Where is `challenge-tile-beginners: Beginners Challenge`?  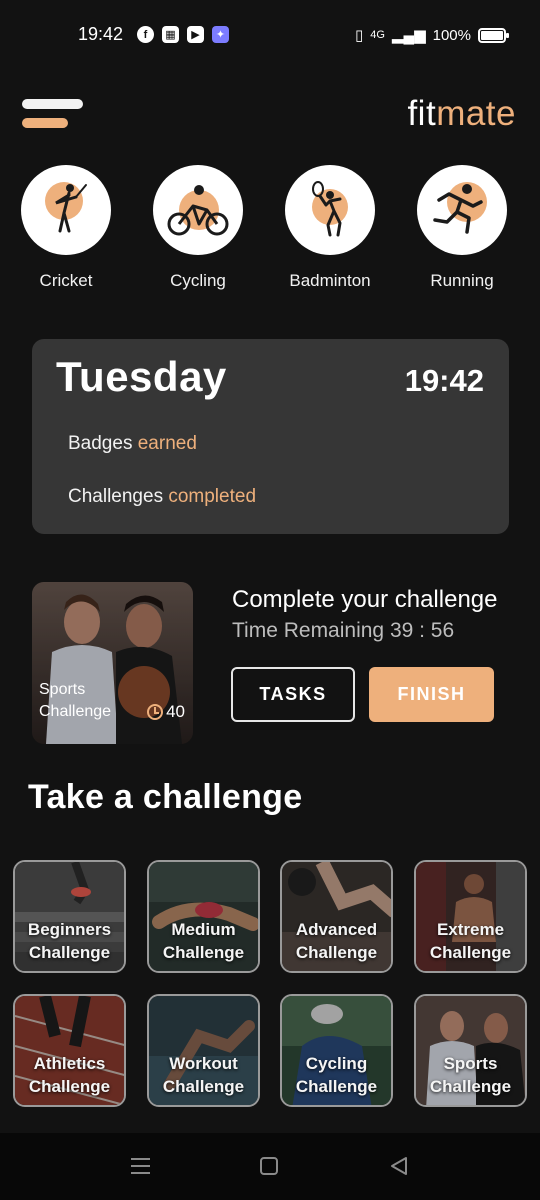 challenge-tile-beginners: Beginners Challenge is located at coordinates (69, 916).